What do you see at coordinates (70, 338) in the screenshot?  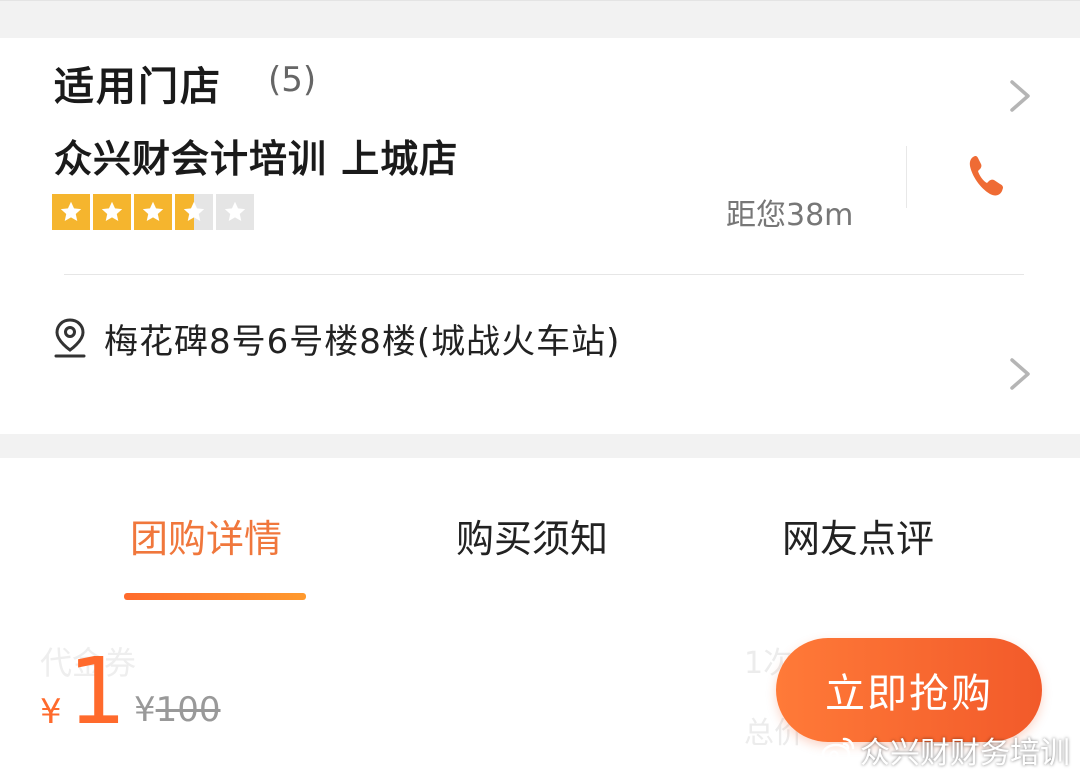 I see `location-pin-icon` at bounding box center [70, 338].